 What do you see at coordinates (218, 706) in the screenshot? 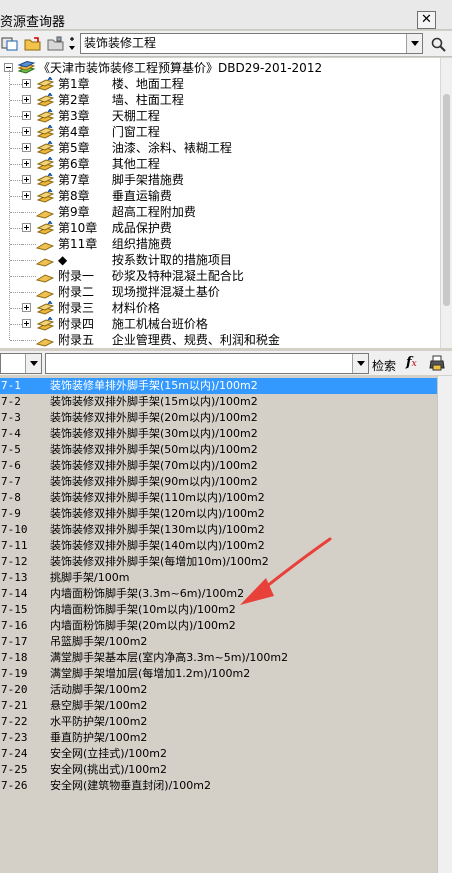
I see `list-item: 7-21 悬空脚手架/100m2` at bounding box center [218, 706].